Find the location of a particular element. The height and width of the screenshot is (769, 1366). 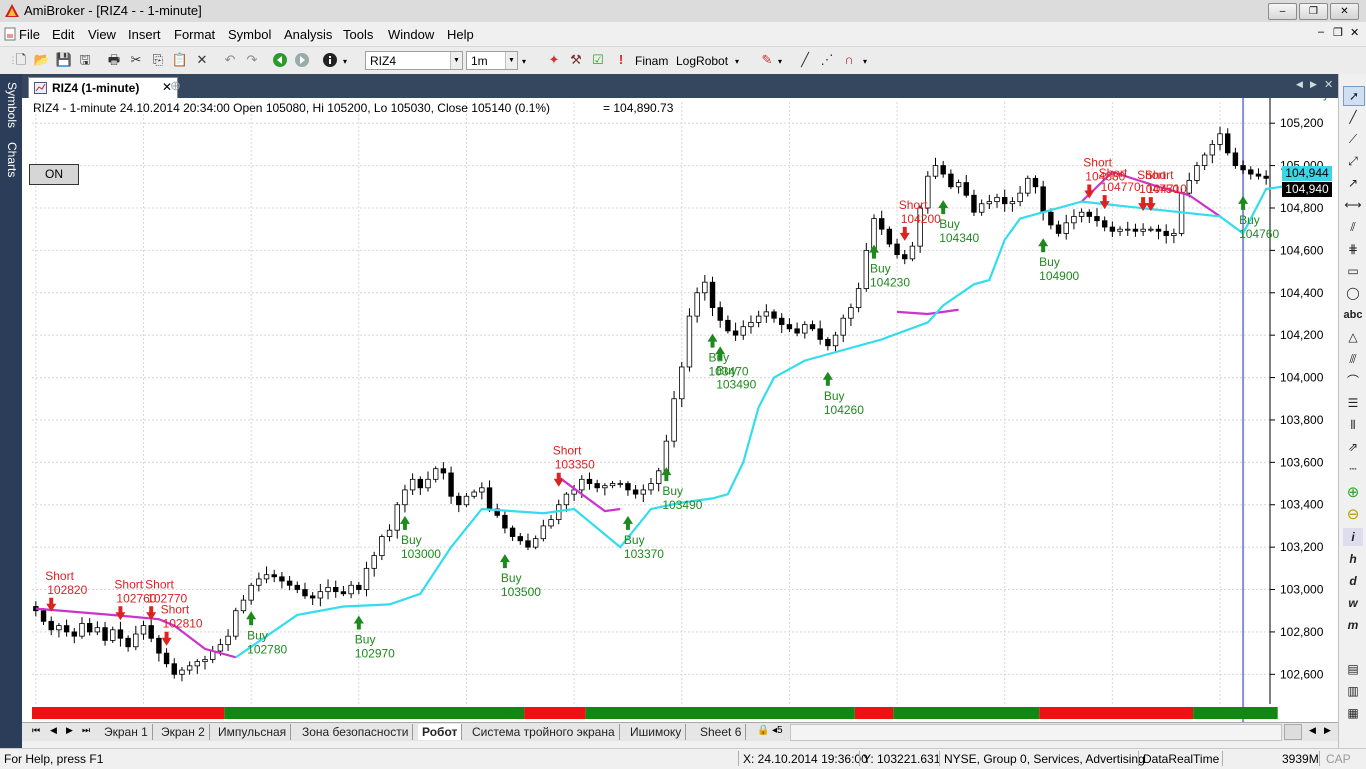

layout-2-icon: ▥ is located at coordinates (1353, 691).